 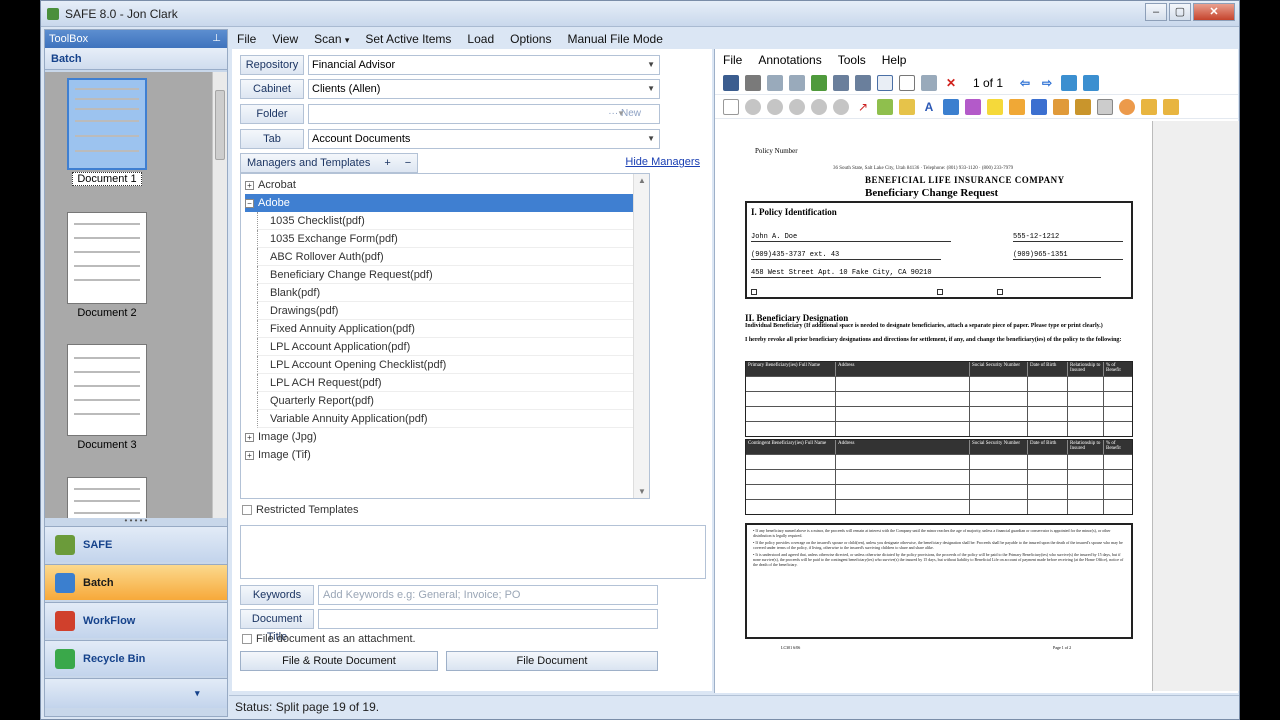 I want to click on text-edit-icon, so click(x=951, y=106).